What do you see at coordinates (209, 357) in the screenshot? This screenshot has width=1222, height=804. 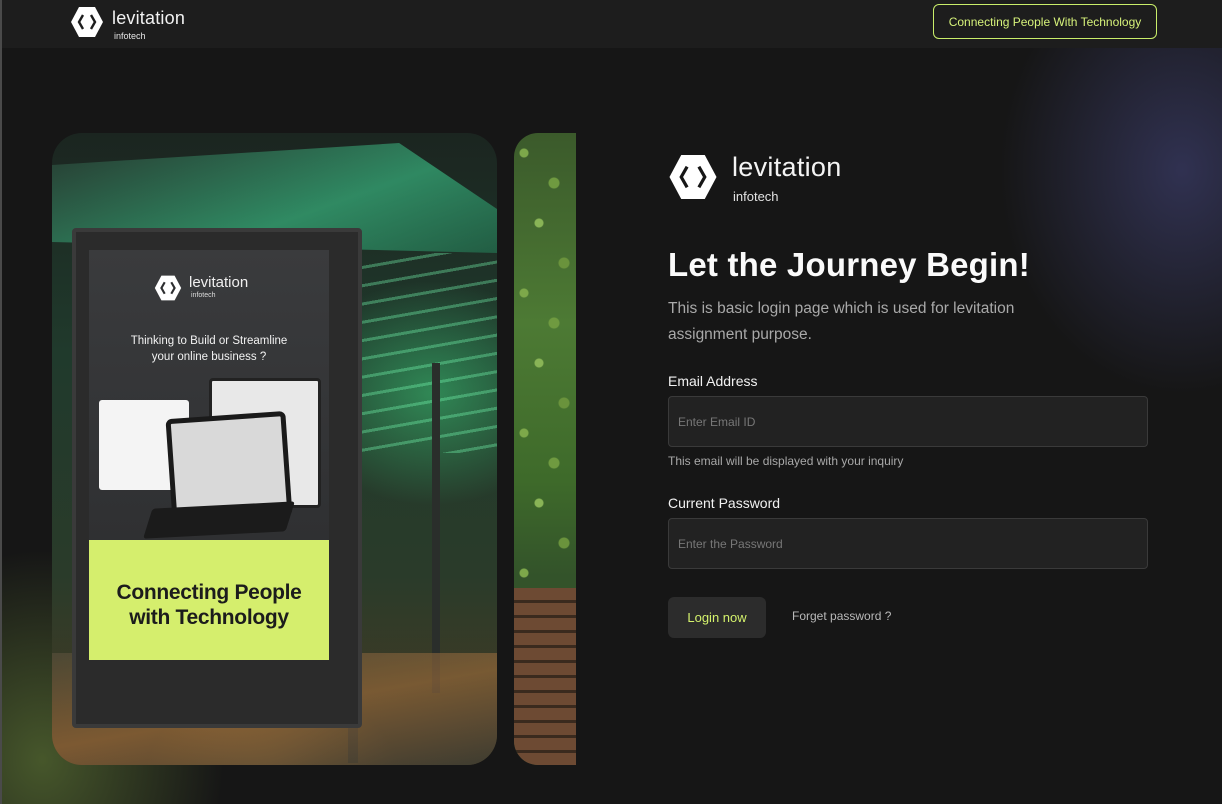 I see `poster-question-line: your online business ?` at bounding box center [209, 357].